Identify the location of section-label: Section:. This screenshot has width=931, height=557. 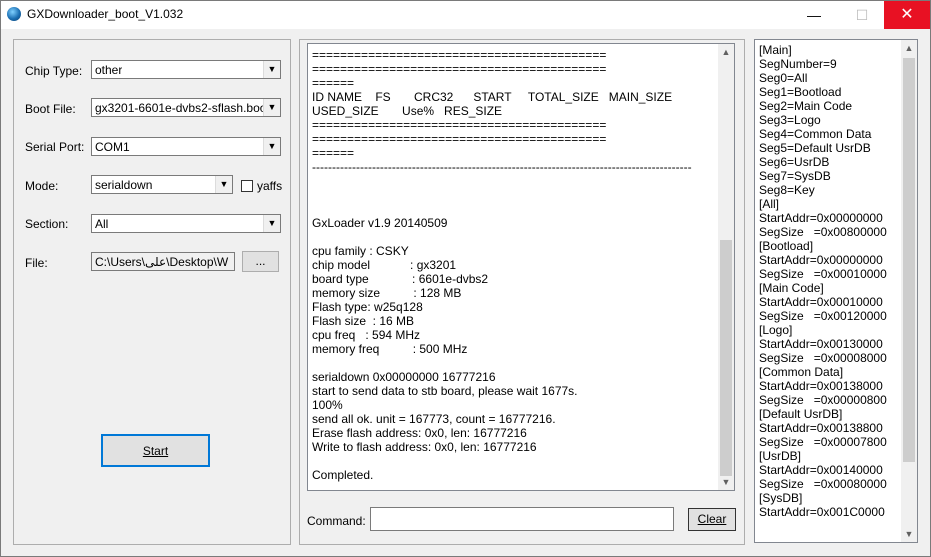
(47, 224).